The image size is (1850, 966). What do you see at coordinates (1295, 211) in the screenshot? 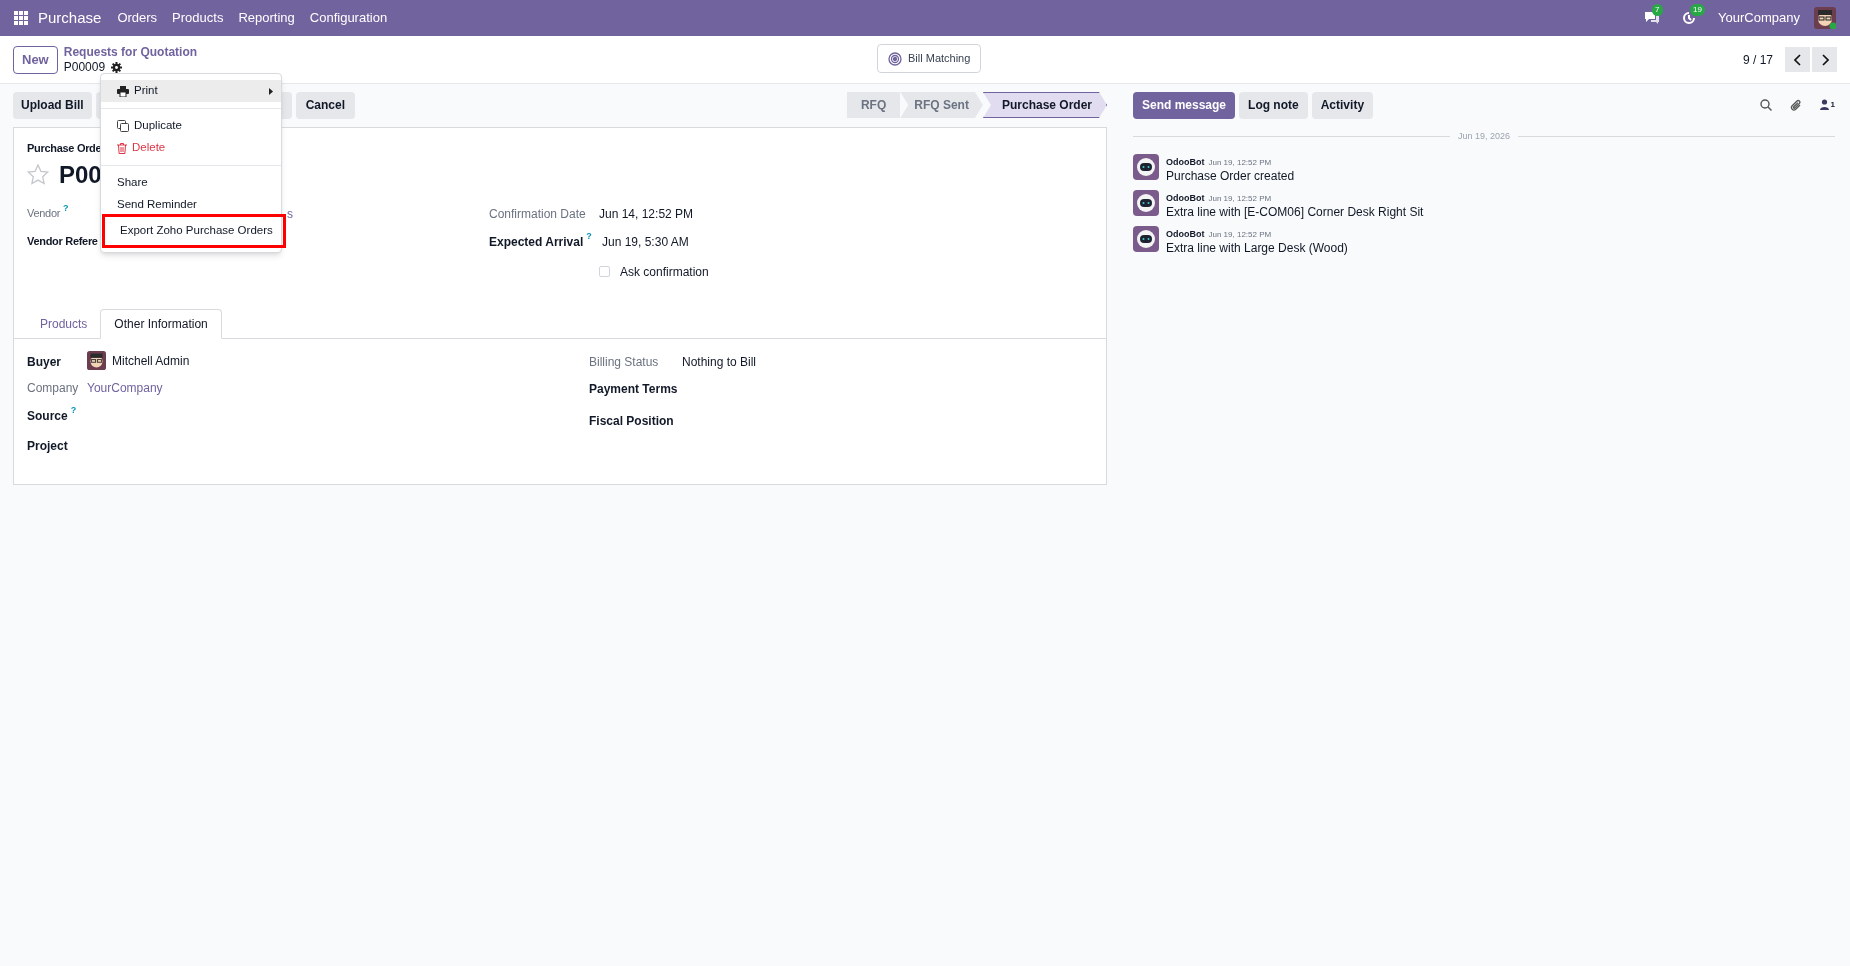
I see `message-body: Extra line with [E-COM06] Corner Desk Right Sit` at bounding box center [1295, 211].